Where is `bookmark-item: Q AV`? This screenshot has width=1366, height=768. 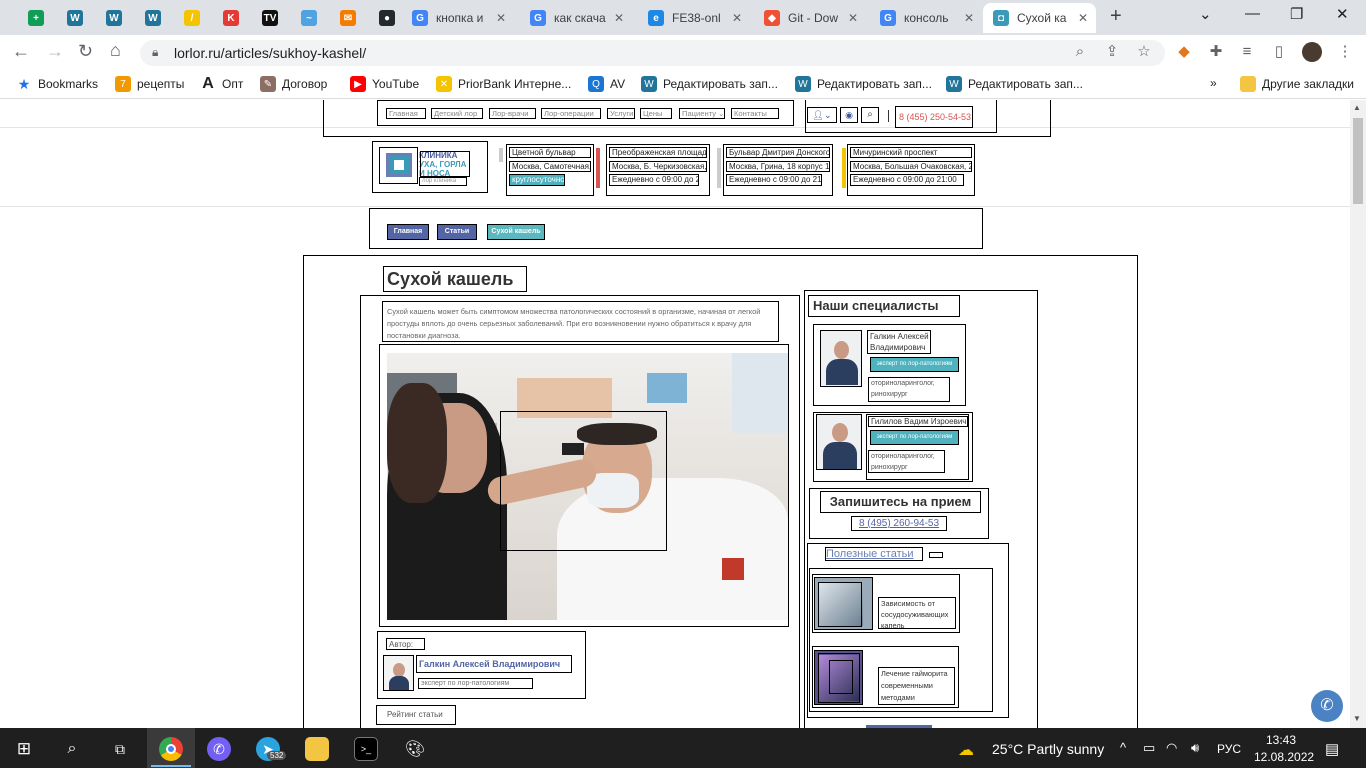
bookmark-item: Q AV is located at coordinates (606, 84).